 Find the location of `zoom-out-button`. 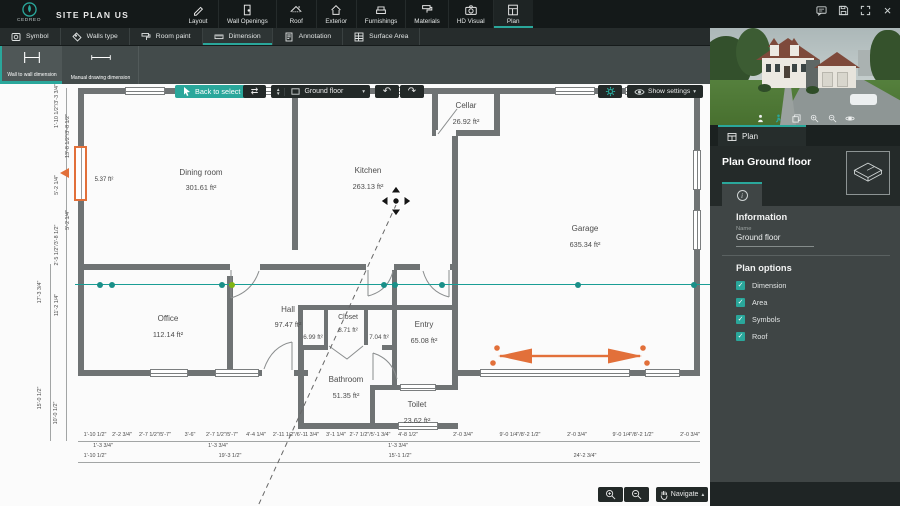

zoom-out-button is located at coordinates (636, 494).